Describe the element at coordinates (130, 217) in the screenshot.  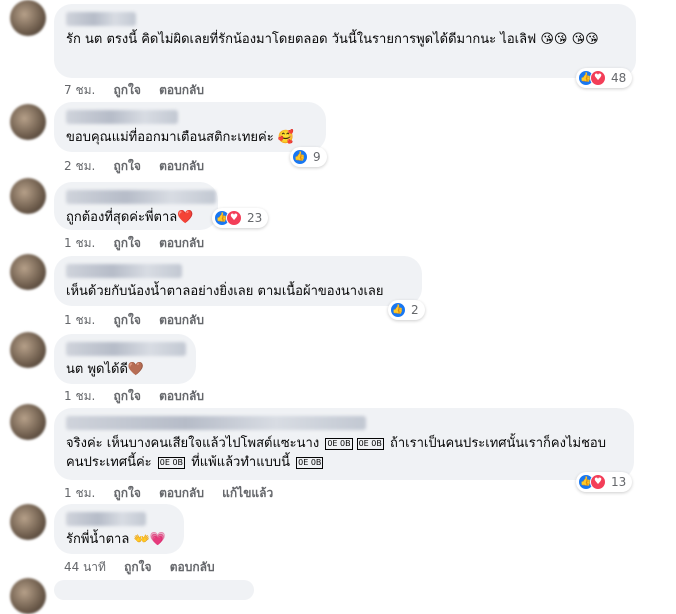
I see `comment-text: ถูกต้องที่สุดค่ะพี่ตาล❤️` at that location.